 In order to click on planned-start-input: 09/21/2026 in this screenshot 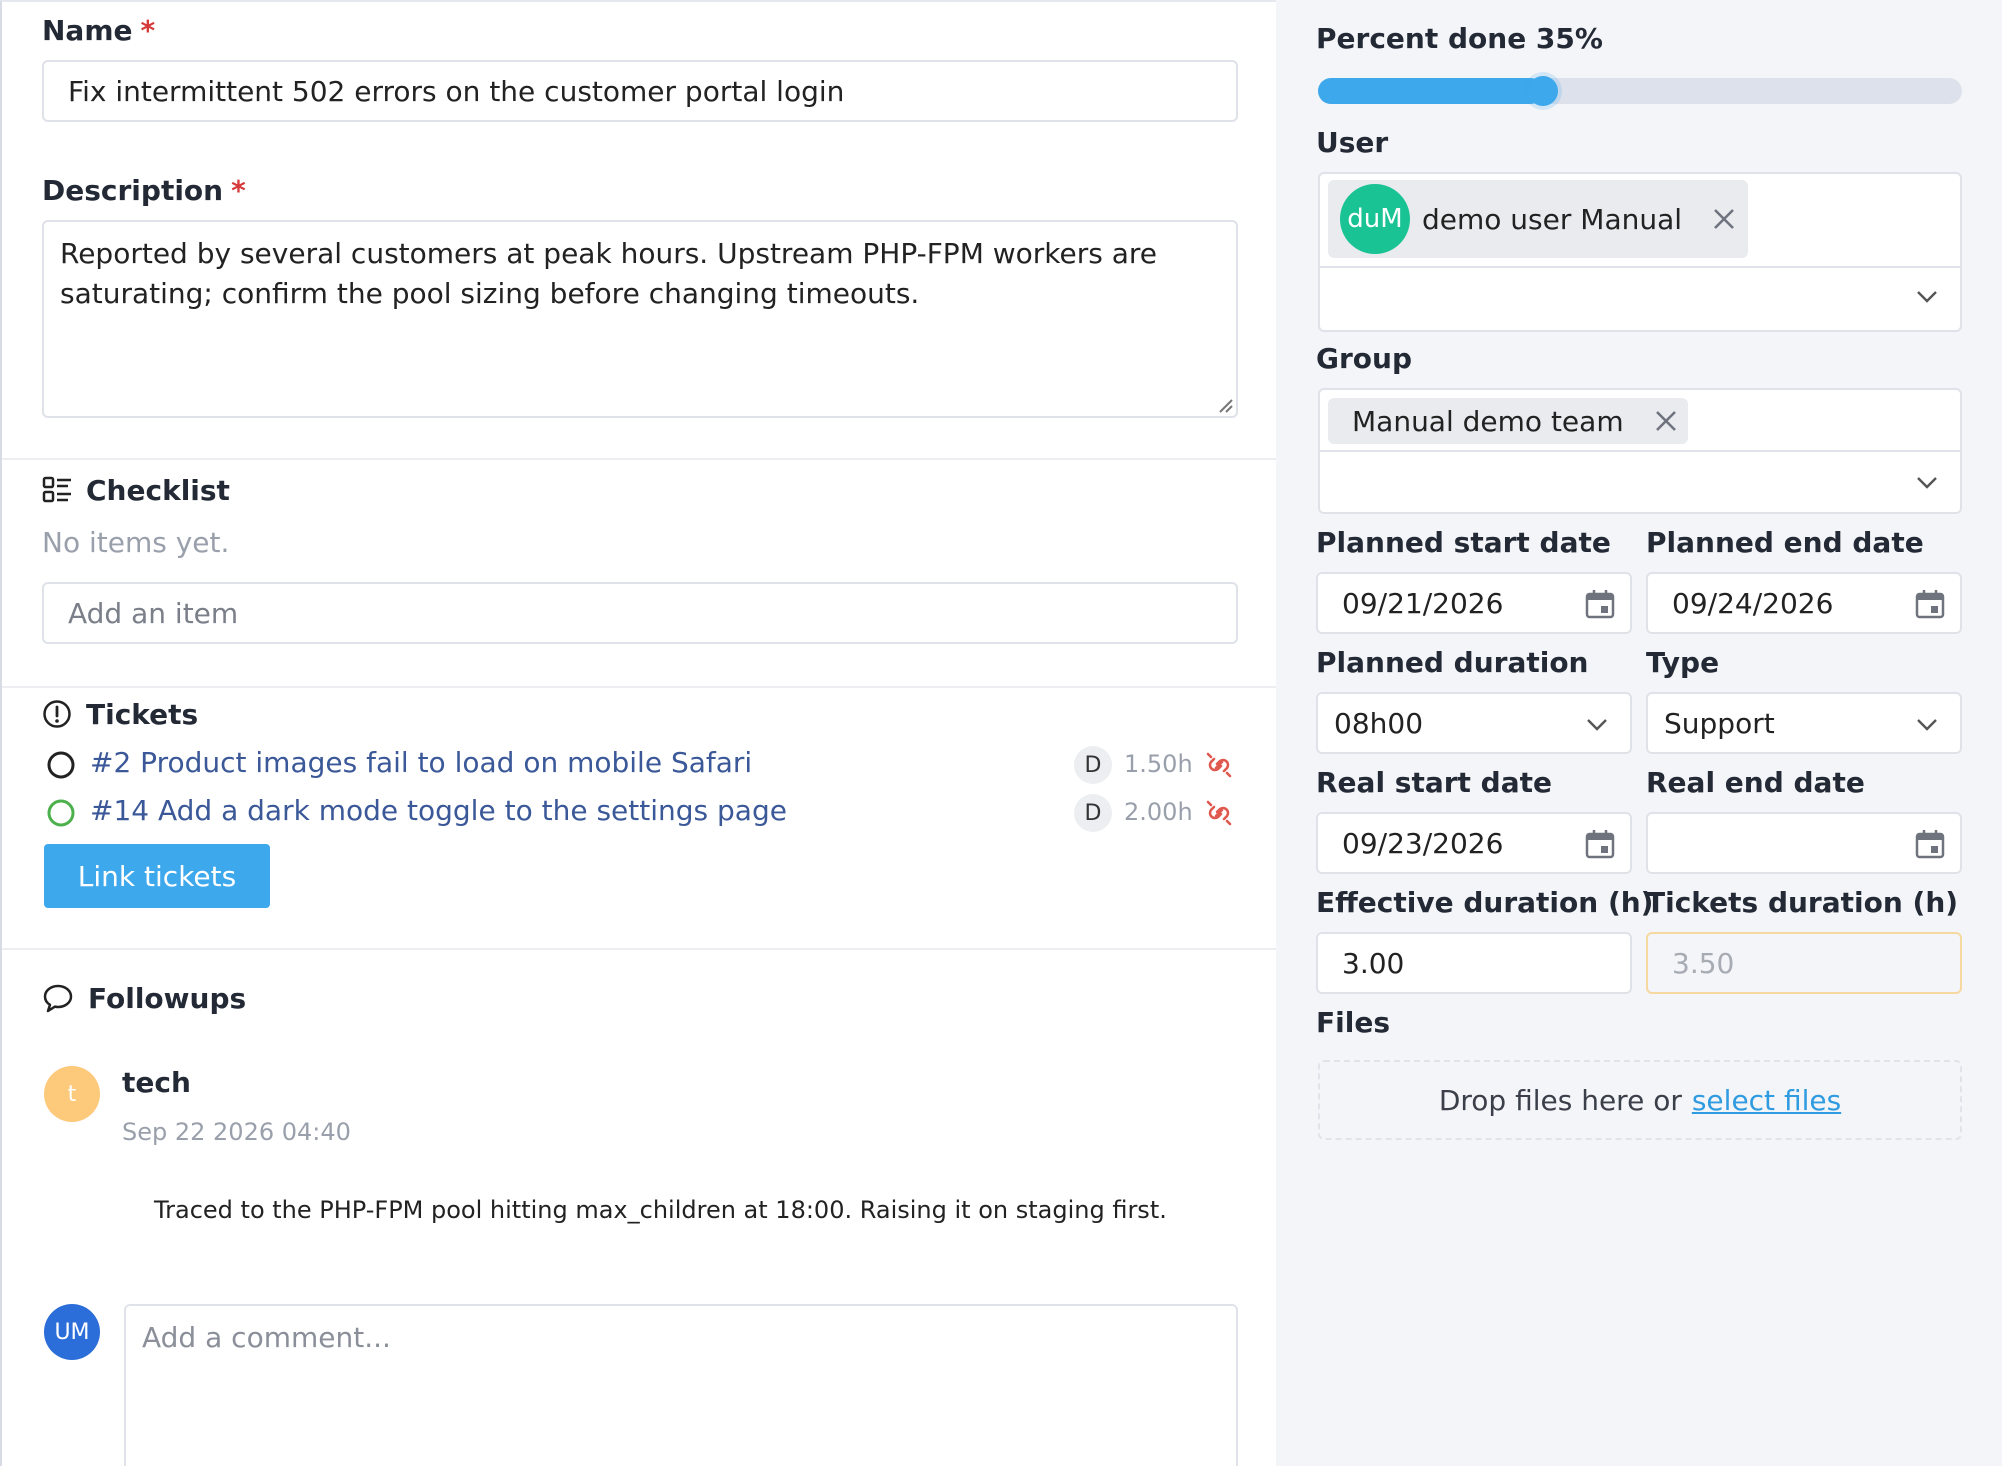, I will do `click(1474, 603)`.